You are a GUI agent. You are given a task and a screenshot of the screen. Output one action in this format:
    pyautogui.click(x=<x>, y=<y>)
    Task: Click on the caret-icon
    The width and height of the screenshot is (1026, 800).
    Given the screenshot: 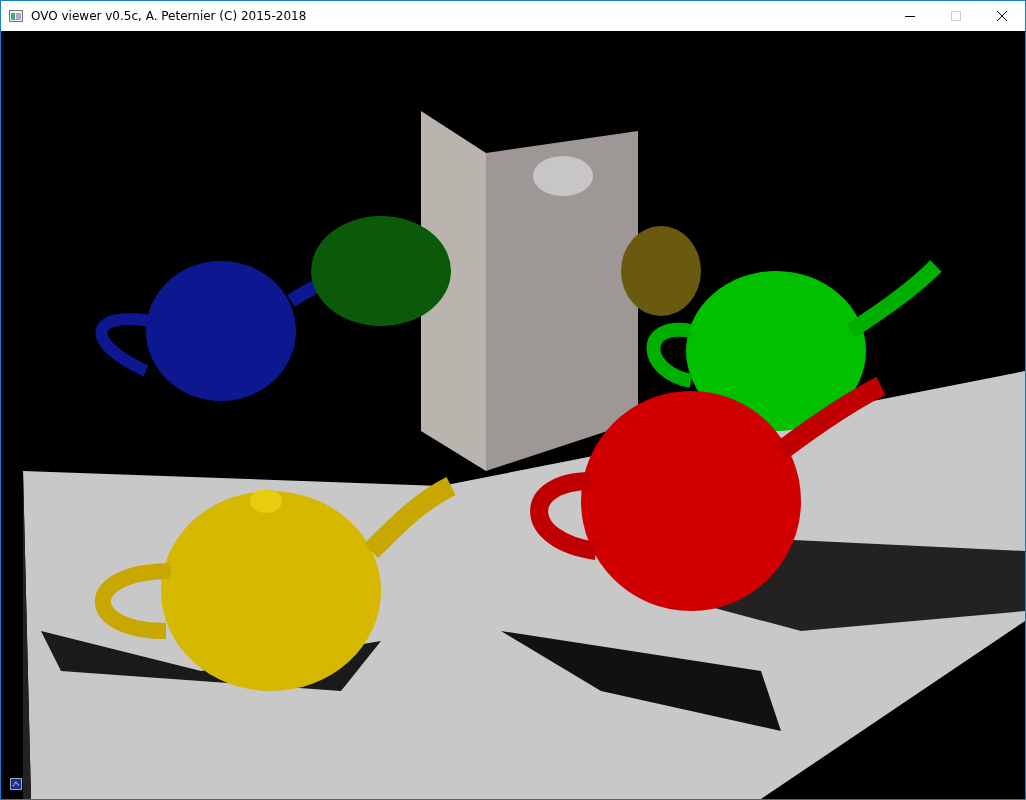 What is the action you would take?
    pyautogui.click(x=16, y=784)
    